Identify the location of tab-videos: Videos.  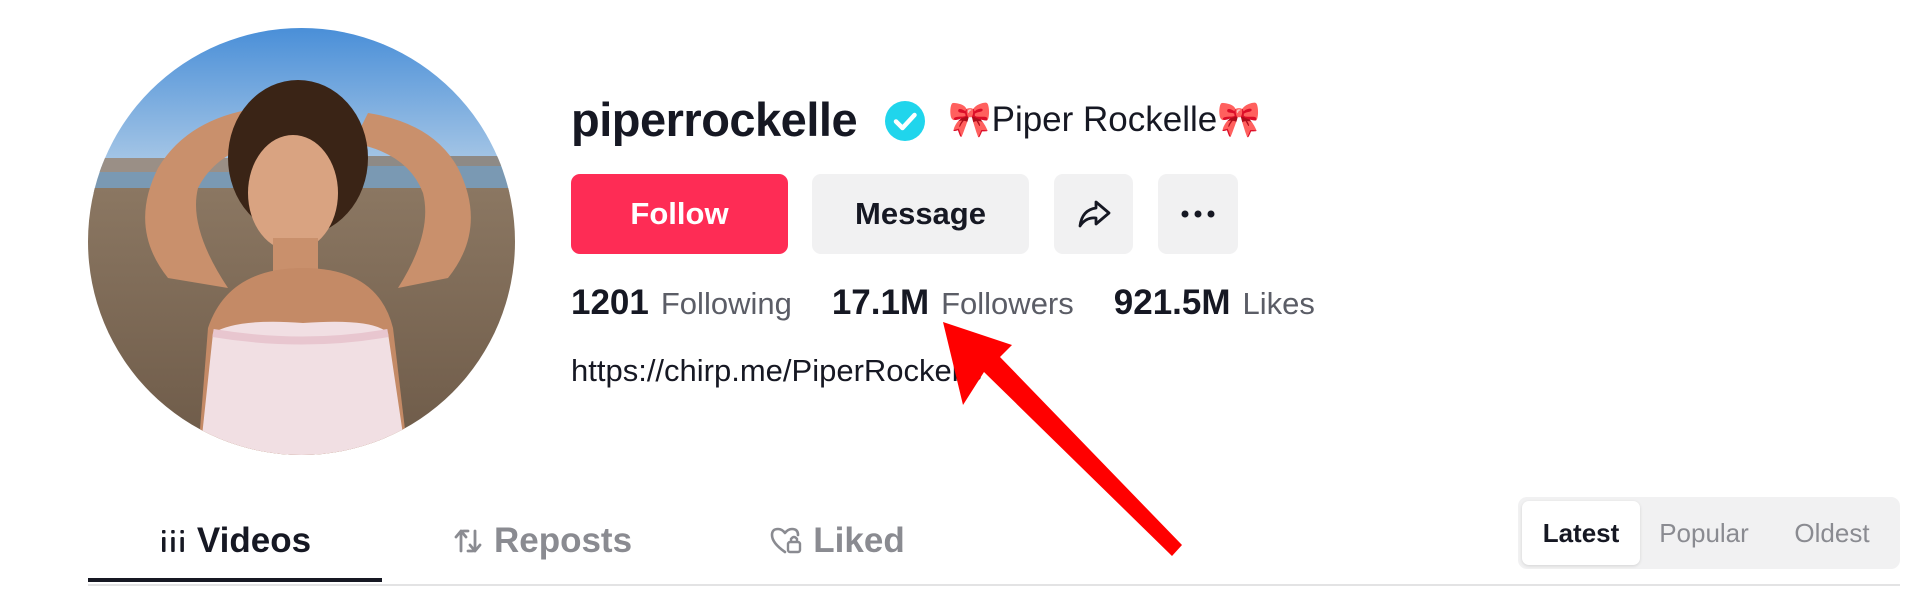
(235, 541).